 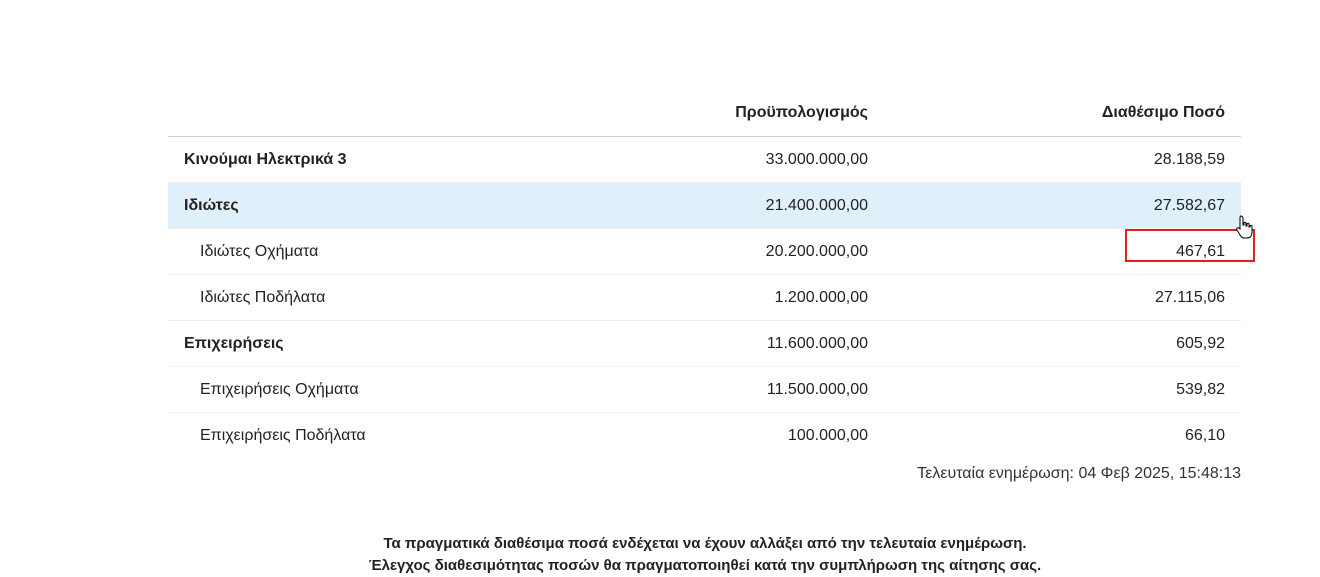 What do you see at coordinates (688, 113) in the screenshot?
I see `header-budget: Προϋπολογισμός` at bounding box center [688, 113].